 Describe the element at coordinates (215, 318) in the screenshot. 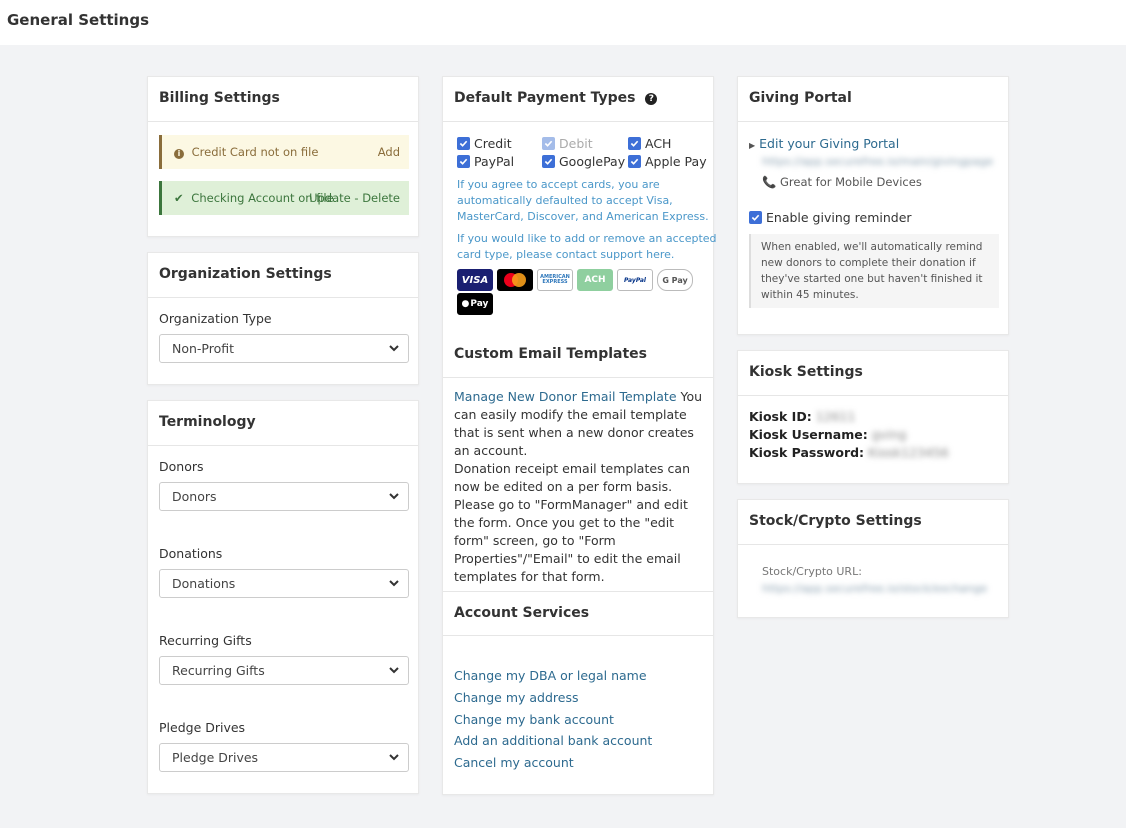

I see `organization-type-label: Organization Type` at that location.